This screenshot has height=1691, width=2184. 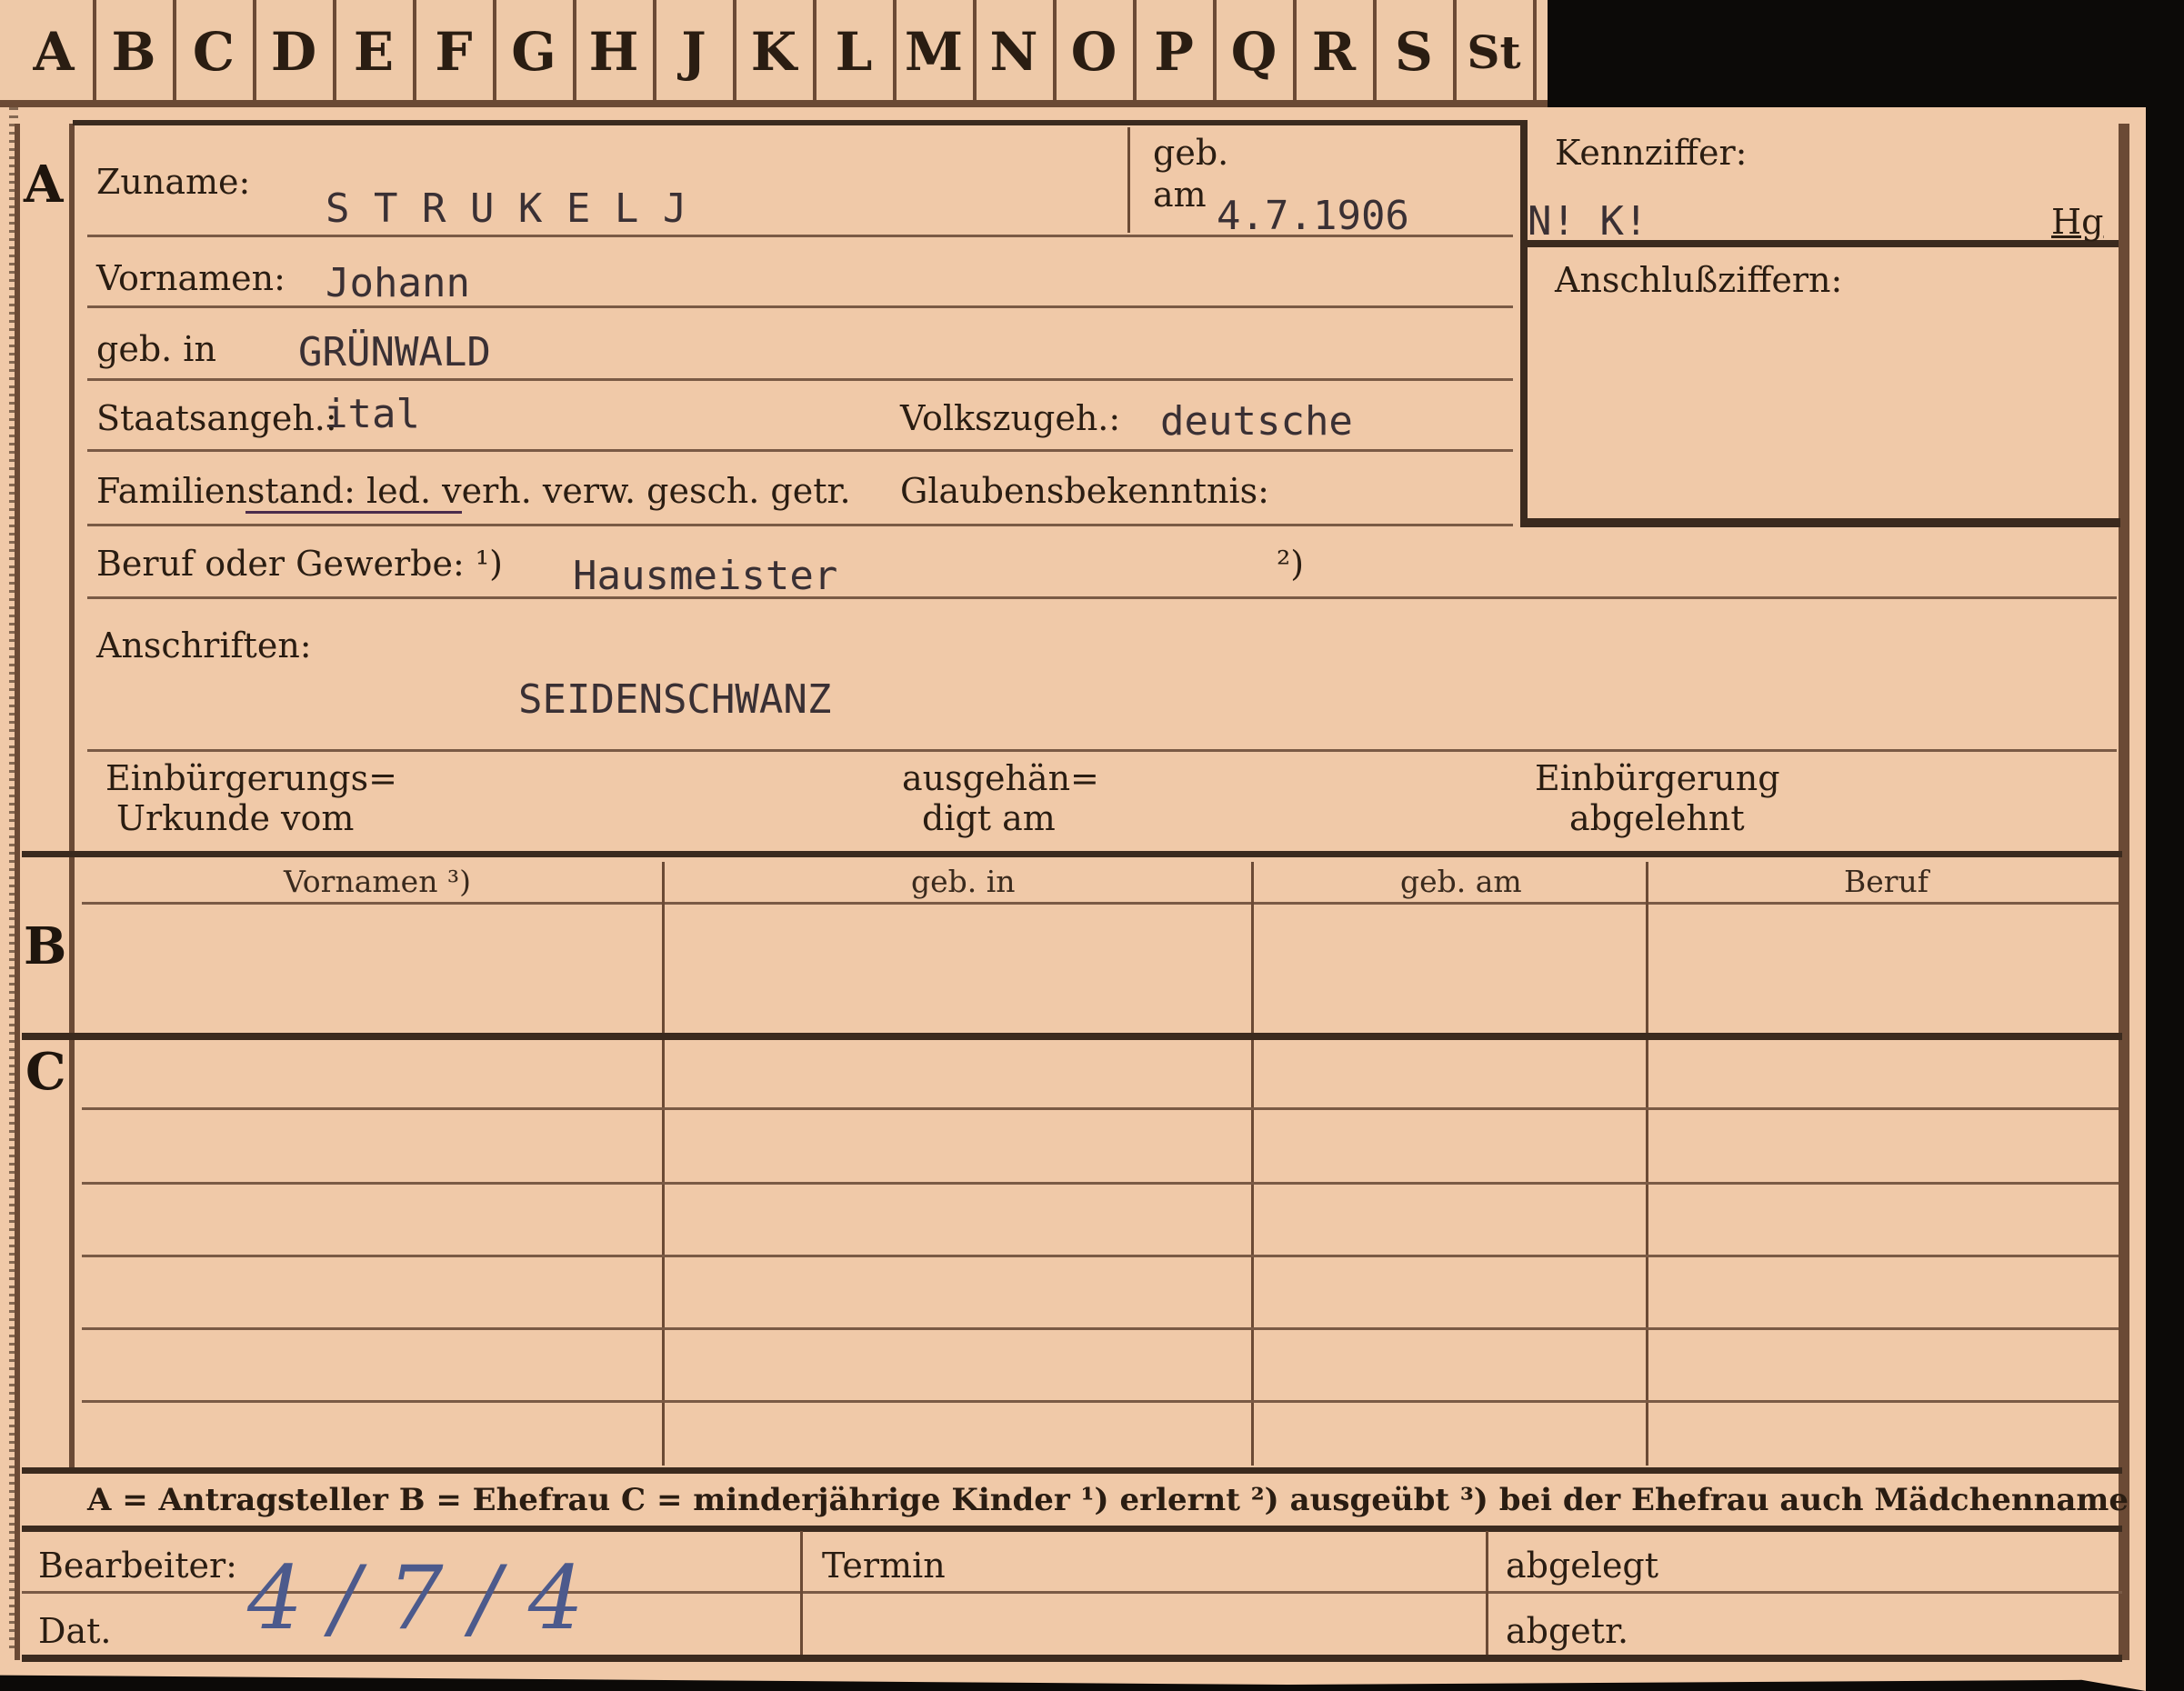 What do you see at coordinates (675, 699) in the screenshot?
I see `anschriften-value: SEIDENSCHWANZ` at bounding box center [675, 699].